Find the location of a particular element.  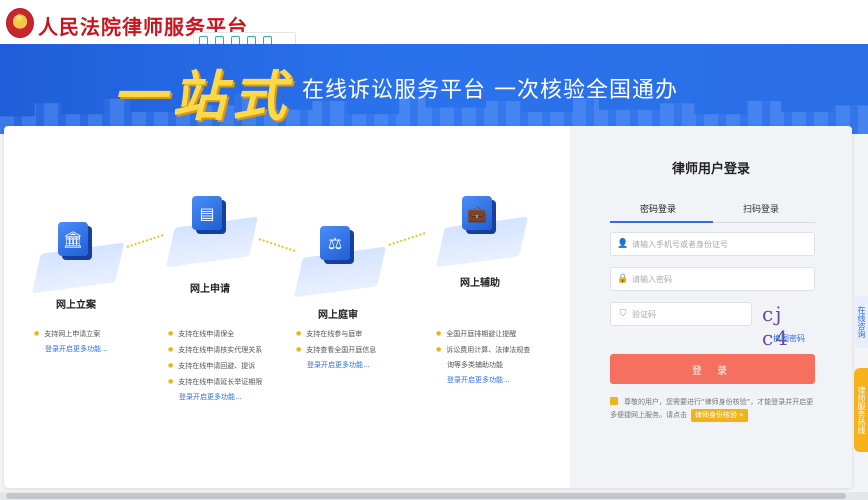

list-item: 询等多类辅助功能 is located at coordinates (475, 365).